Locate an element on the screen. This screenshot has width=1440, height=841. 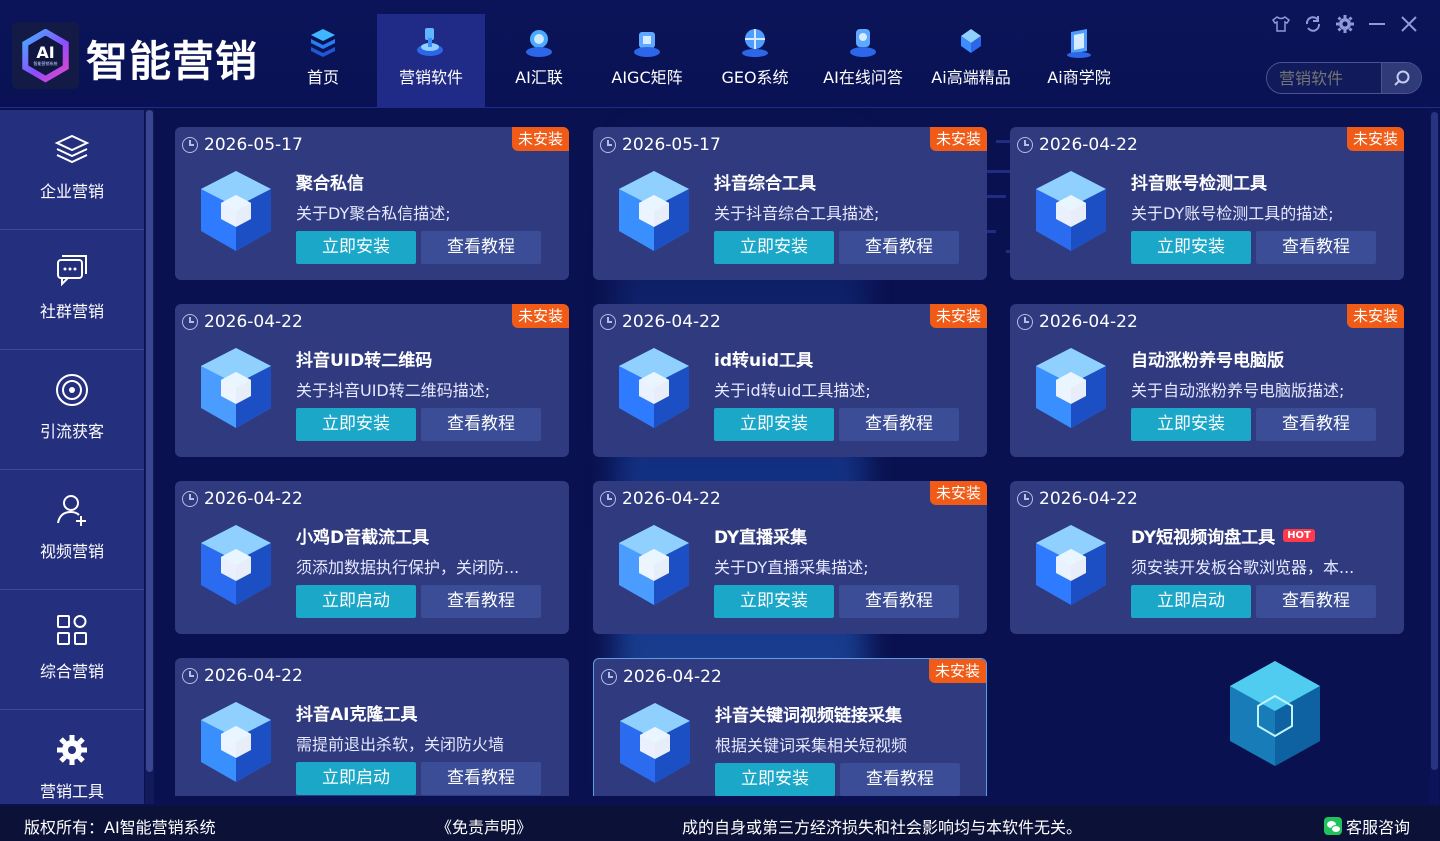
card-title-text: 抖音AI克隆工具 is located at coordinates (357, 715).